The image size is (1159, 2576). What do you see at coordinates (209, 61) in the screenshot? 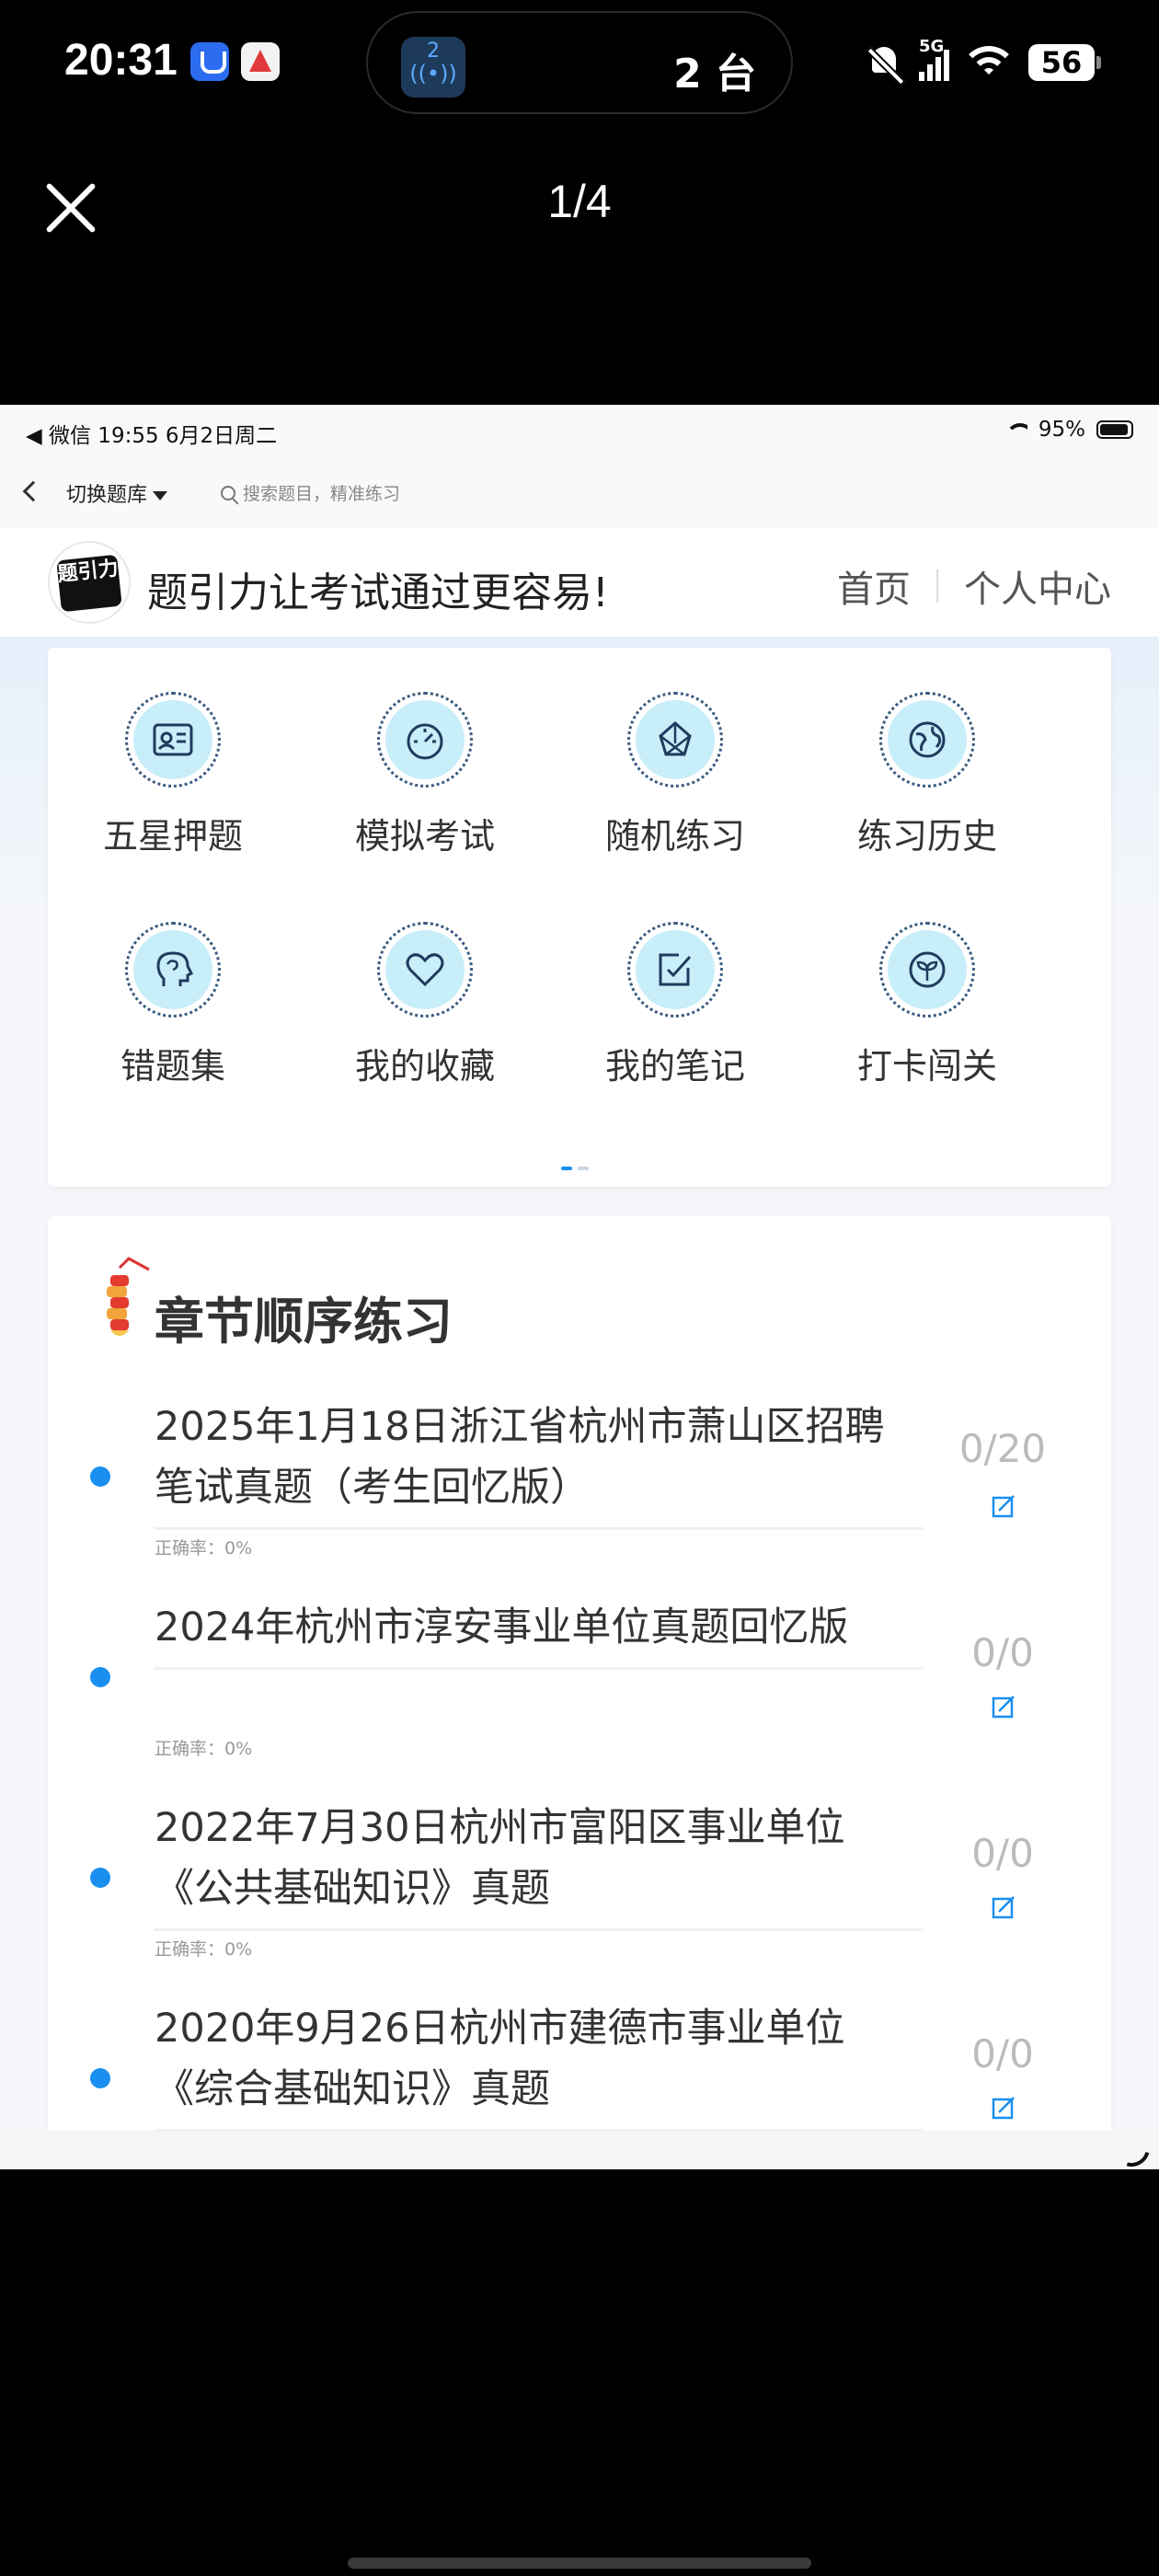
I see `notification-app-icon` at bounding box center [209, 61].